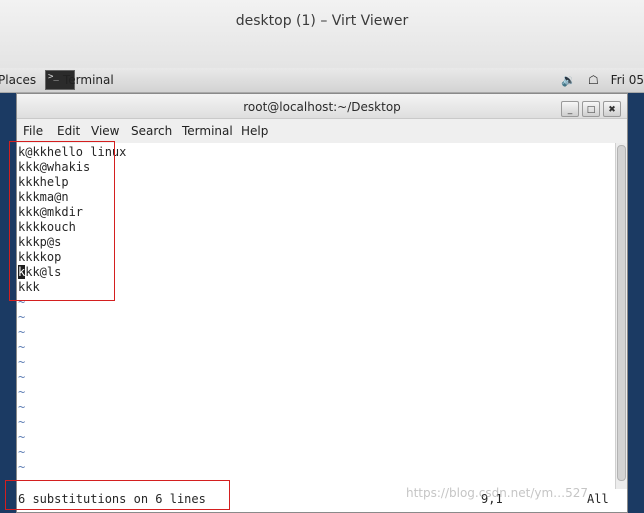 This screenshot has width=644, height=513. What do you see at coordinates (105, 131) in the screenshot?
I see `menu-view: View` at bounding box center [105, 131].